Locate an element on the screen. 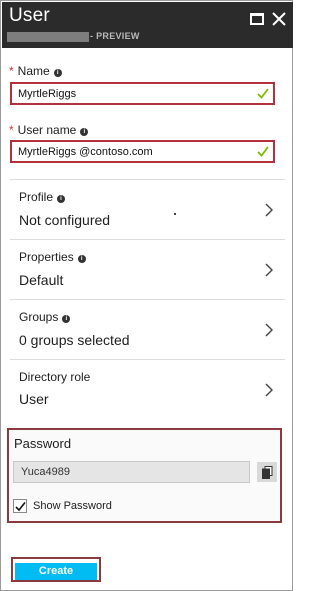 Image resolution: width=320 pixels, height=591 pixels. username-value: MyrtleRiggs @contoso.com is located at coordinates (85, 152).